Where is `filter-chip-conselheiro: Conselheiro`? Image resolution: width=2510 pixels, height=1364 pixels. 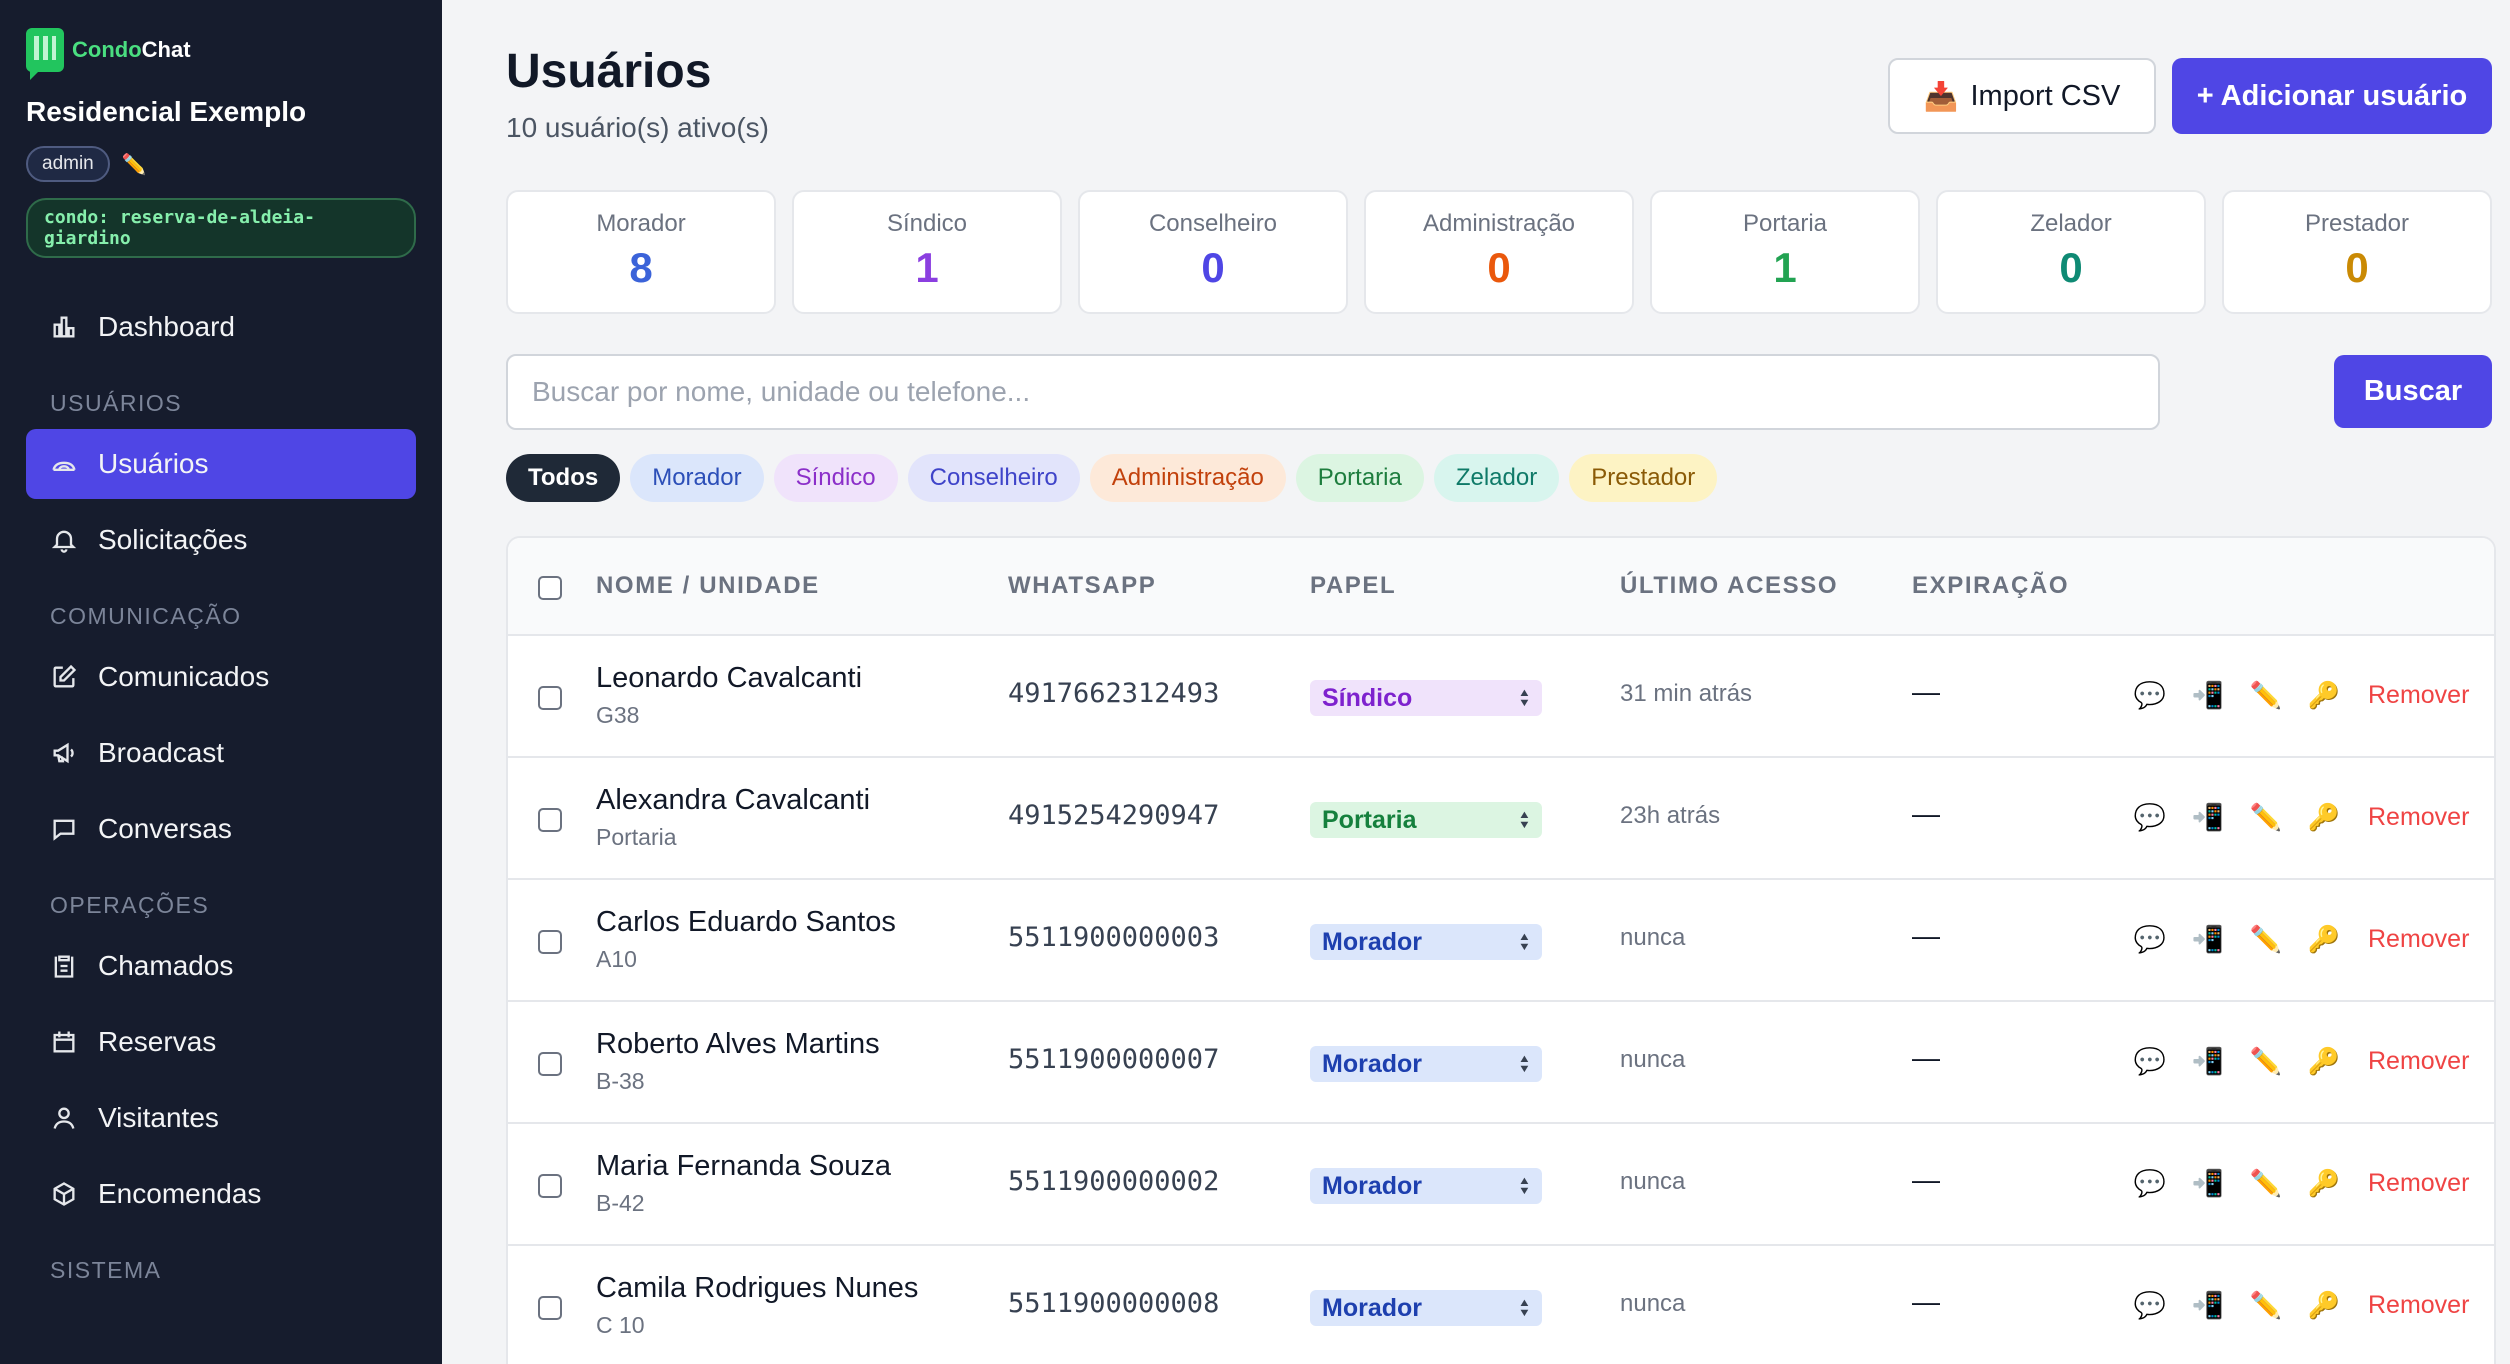
filter-chip-conselheiro: Conselheiro is located at coordinates (993, 478).